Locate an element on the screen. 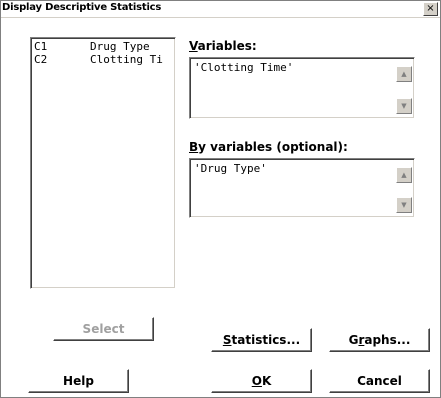  select-button: Select is located at coordinates (103, 329).